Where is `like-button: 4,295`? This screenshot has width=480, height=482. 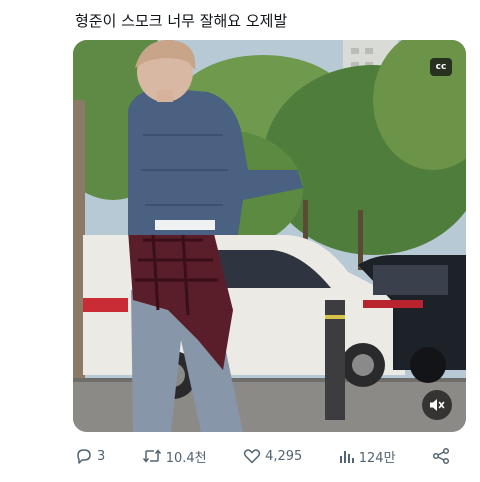
like-button: 4,295 is located at coordinates (272, 456).